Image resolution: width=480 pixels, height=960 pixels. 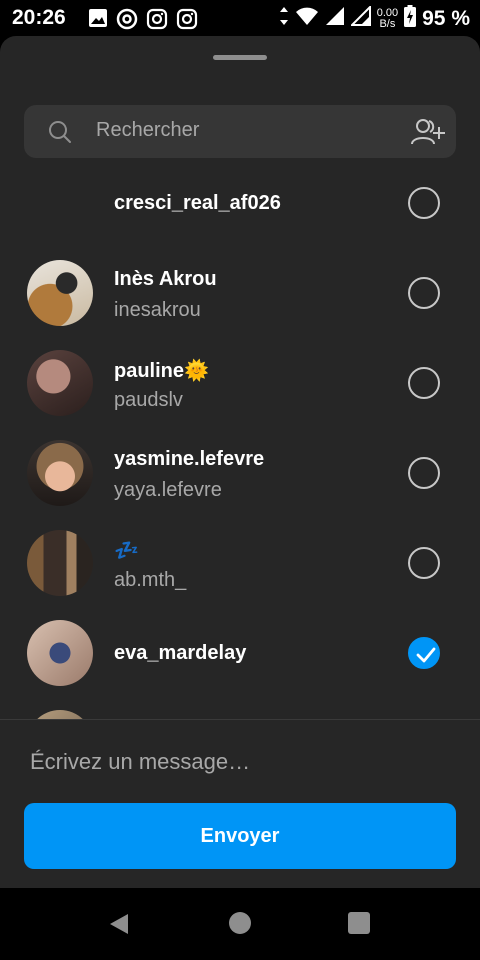 What do you see at coordinates (240, 18) in the screenshot?
I see `status-bar: 20:26 0.00 B/s 95 %` at bounding box center [240, 18].